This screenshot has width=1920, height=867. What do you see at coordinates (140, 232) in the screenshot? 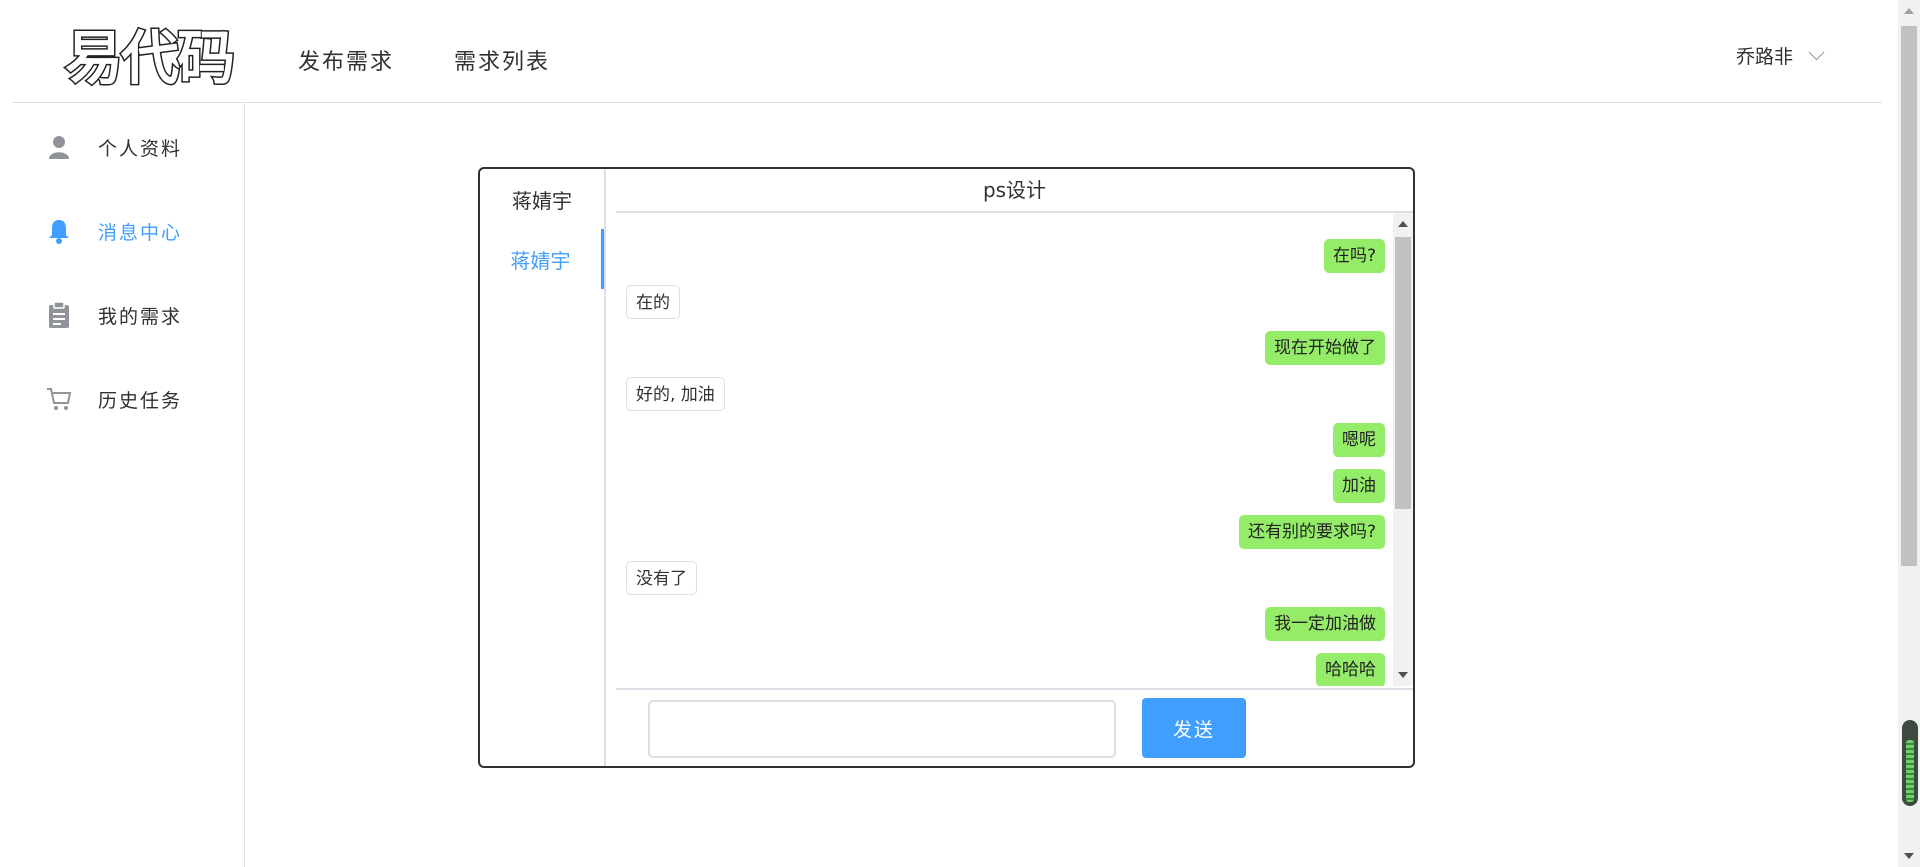
I see `sidebar-item-label: 消息中心` at bounding box center [140, 232].